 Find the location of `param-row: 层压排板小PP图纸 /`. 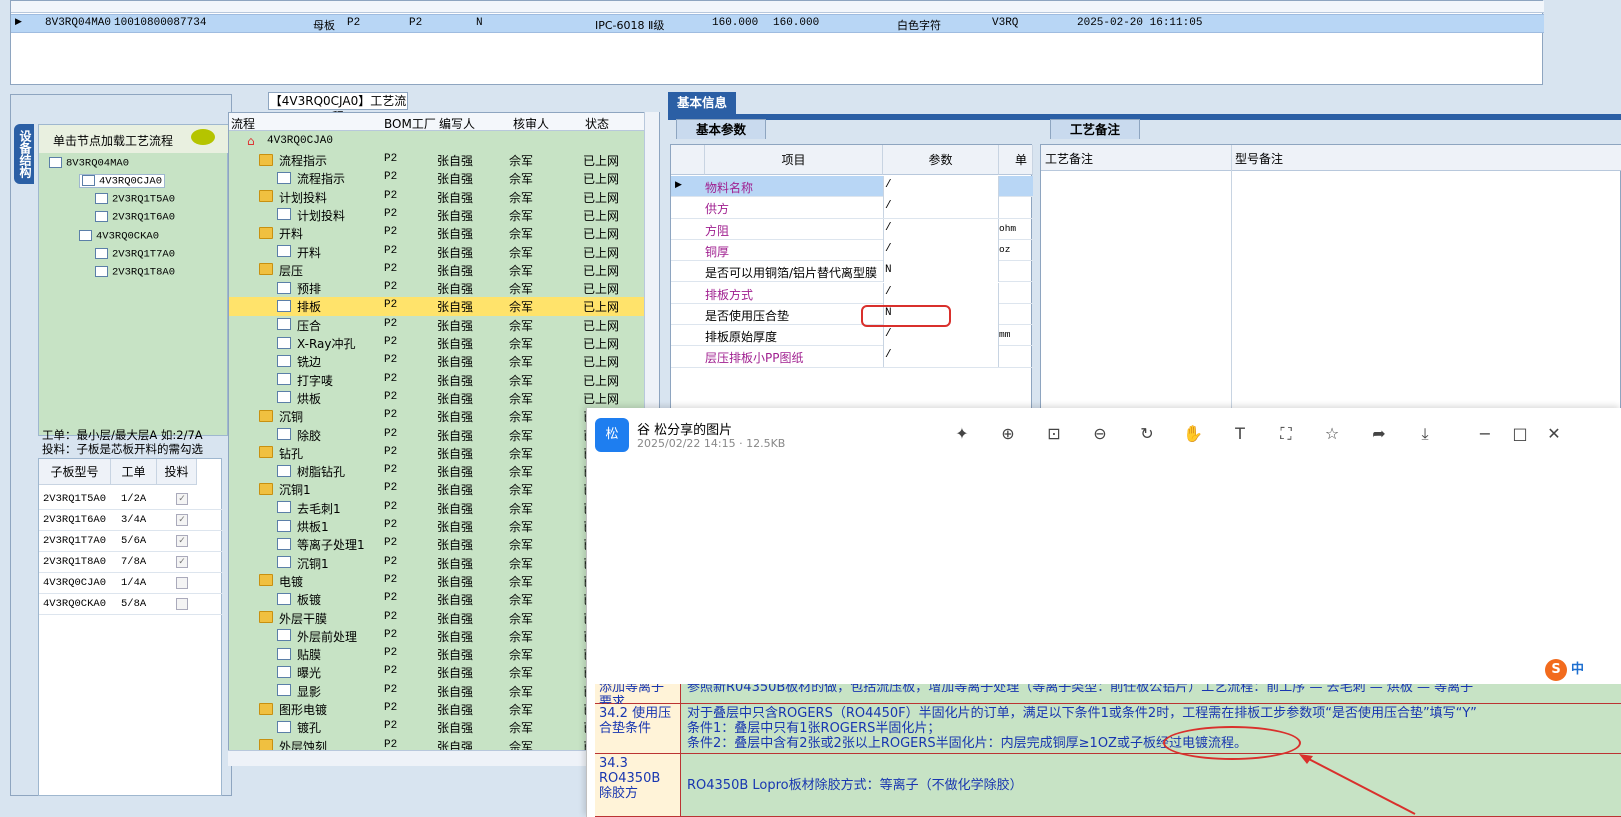

param-row: 层压排板小PP图纸 / is located at coordinates (852, 357).